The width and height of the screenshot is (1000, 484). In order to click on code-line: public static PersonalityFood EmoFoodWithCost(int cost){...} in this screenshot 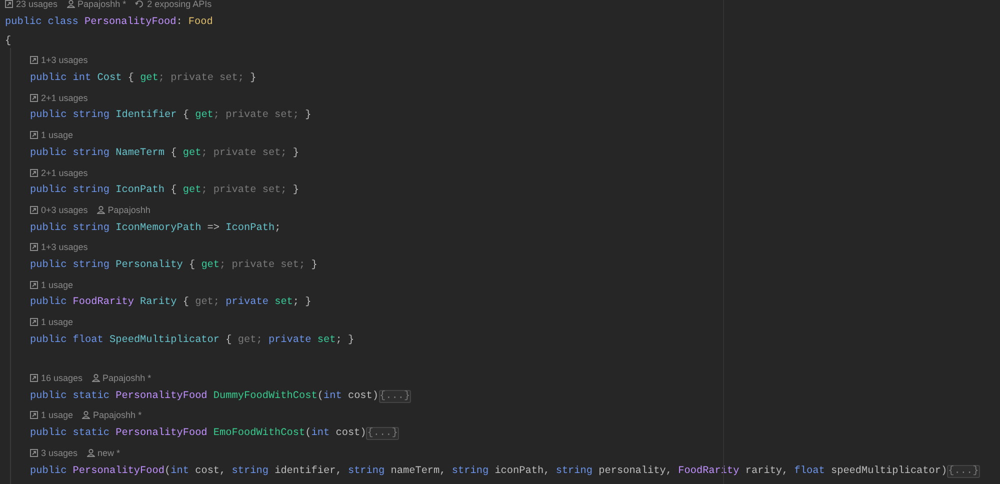, I will do `click(214, 434)`.